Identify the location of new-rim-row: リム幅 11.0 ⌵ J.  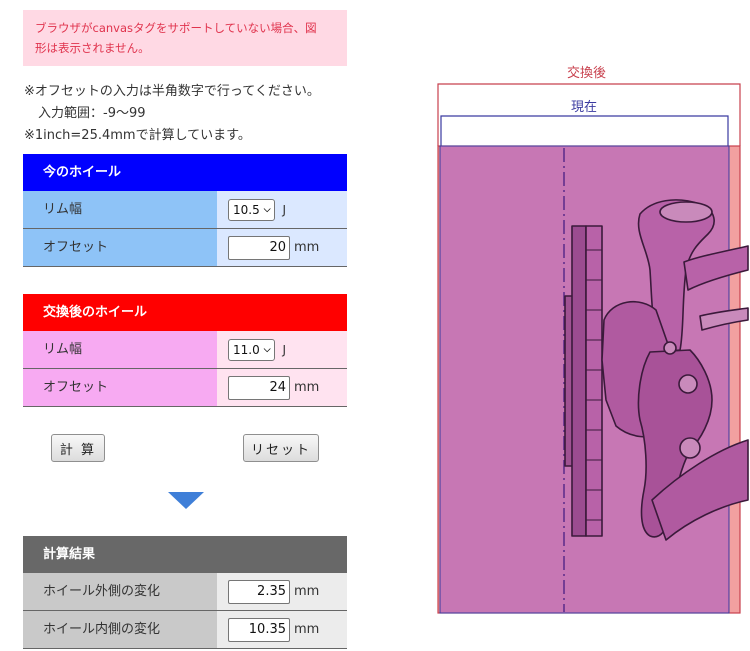
(185, 350).